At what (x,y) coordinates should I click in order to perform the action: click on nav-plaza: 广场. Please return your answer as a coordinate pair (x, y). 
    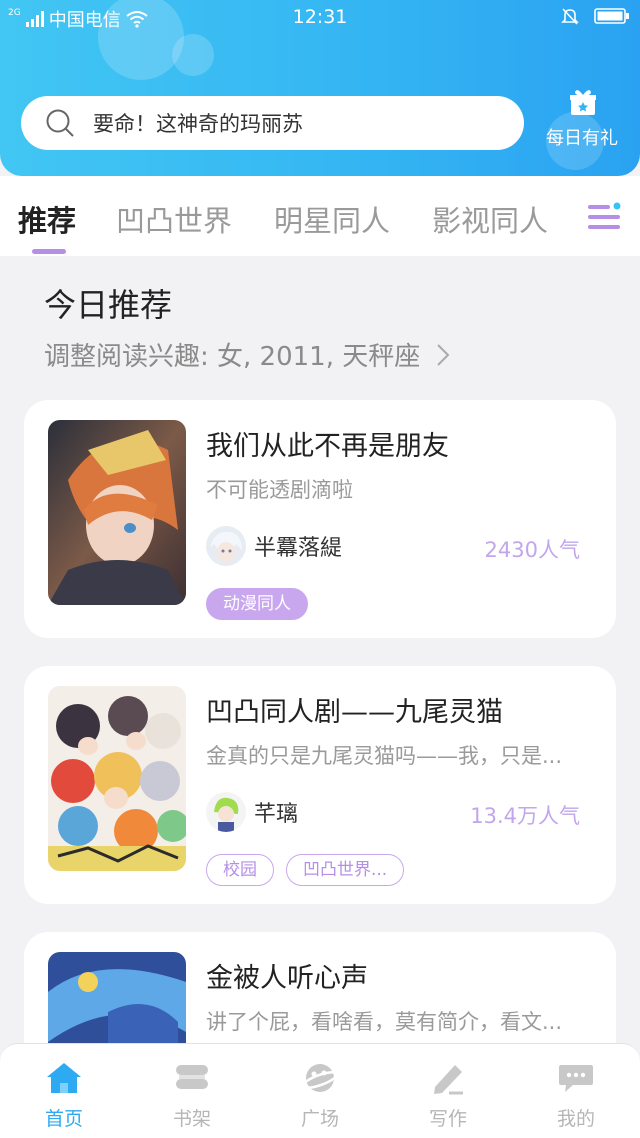
    Looking at the image, I should click on (320, 1093).